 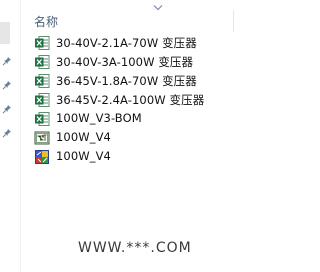 What do you see at coordinates (46, 22) in the screenshot?
I see `name-column-label: 名称` at bounding box center [46, 22].